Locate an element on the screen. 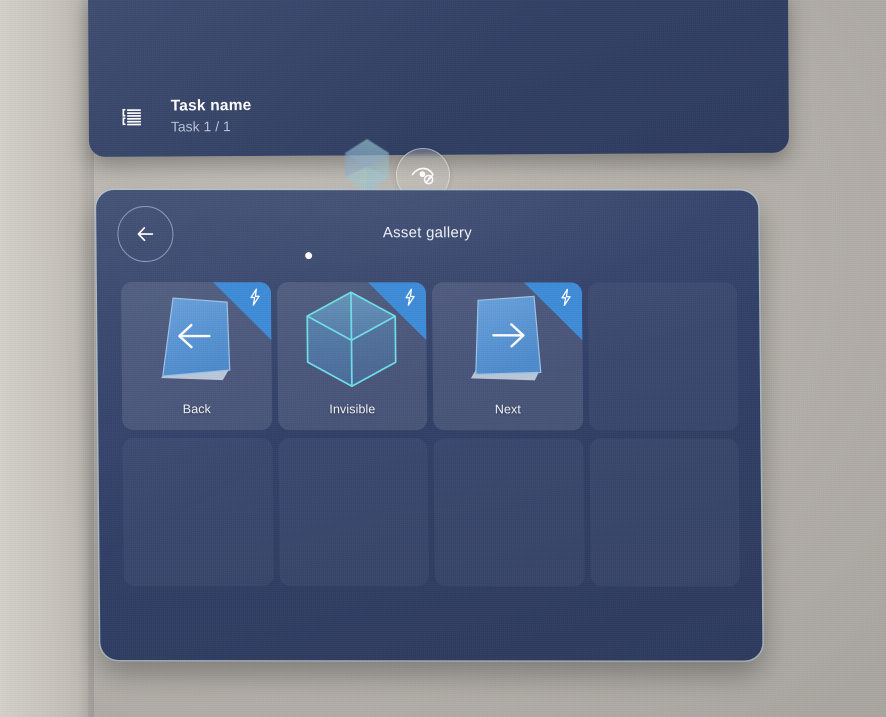 This screenshot has width=886, height=717. asset-label: Next is located at coordinates (507, 409).